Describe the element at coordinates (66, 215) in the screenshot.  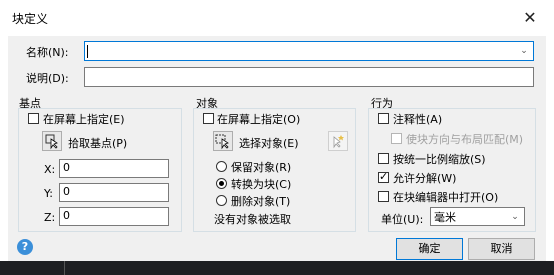
I see `z-value: 0` at that location.